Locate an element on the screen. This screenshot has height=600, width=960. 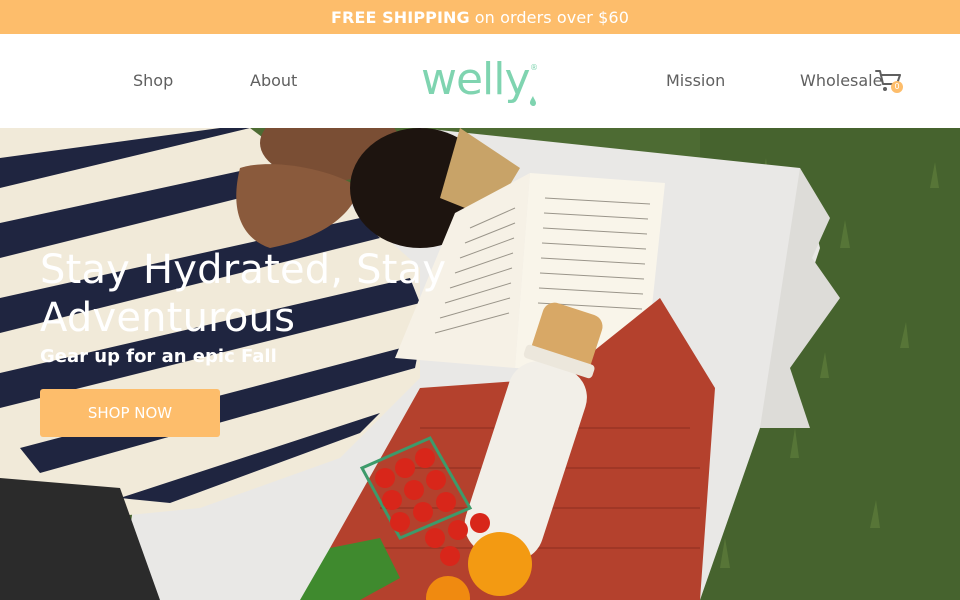
logo-registered-mark: ® is located at coordinates (534, 67).